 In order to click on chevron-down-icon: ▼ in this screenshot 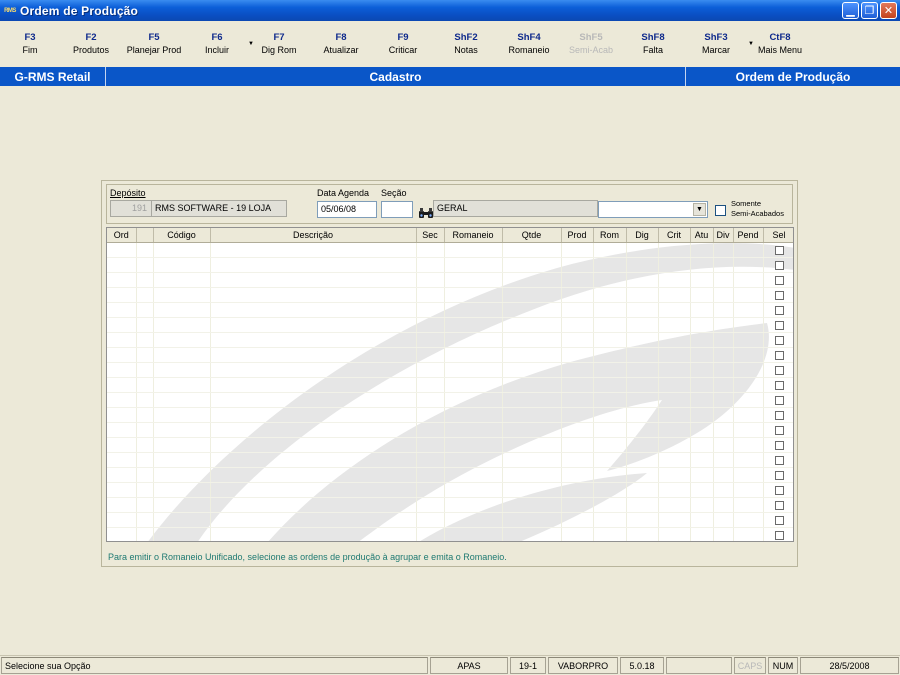, I will do `click(699, 209)`.